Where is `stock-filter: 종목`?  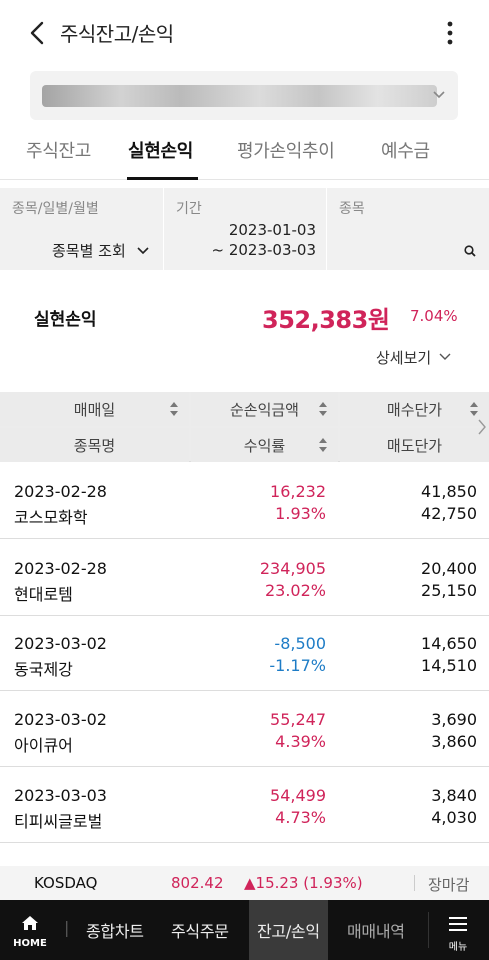
stock-filter: 종목 is located at coordinates (407, 229).